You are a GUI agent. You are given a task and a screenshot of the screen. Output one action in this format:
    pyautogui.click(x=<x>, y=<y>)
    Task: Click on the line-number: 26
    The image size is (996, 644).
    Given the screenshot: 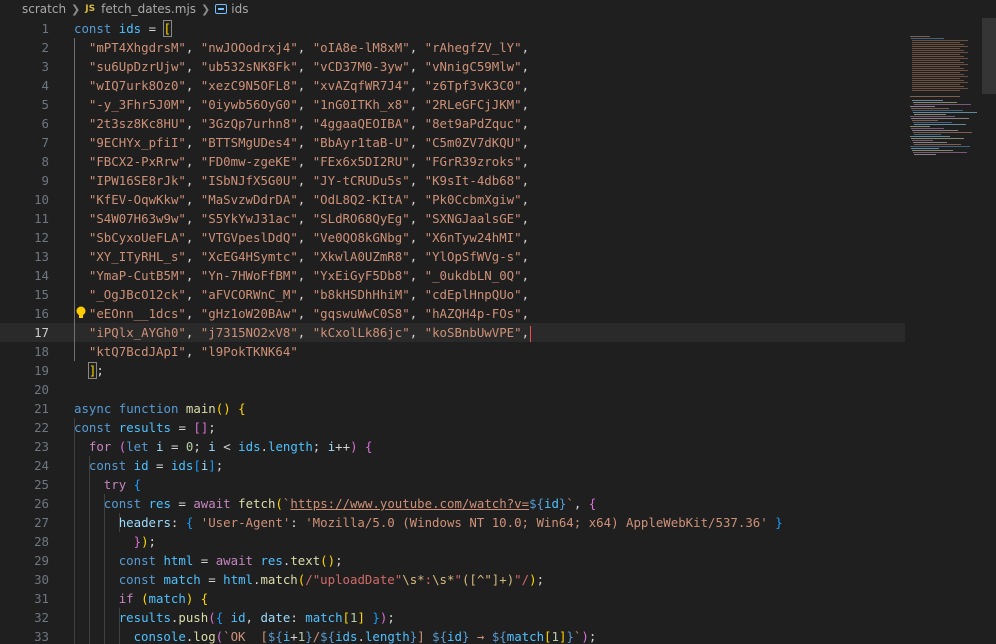 What is the action you would take?
    pyautogui.click(x=24, y=503)
    